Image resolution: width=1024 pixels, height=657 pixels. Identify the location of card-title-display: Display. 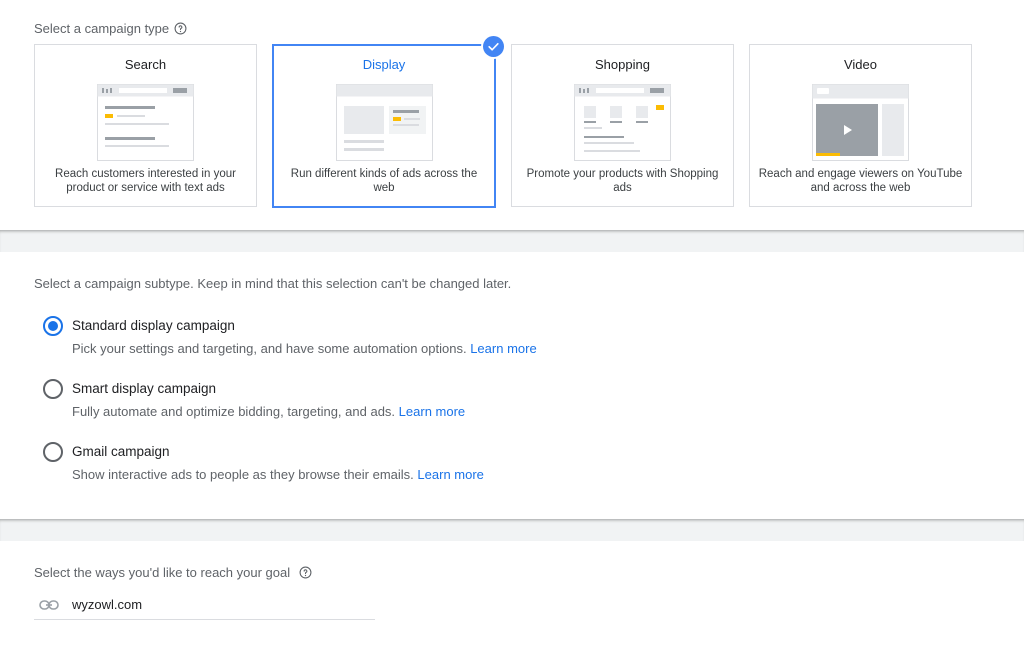
(384, 64).